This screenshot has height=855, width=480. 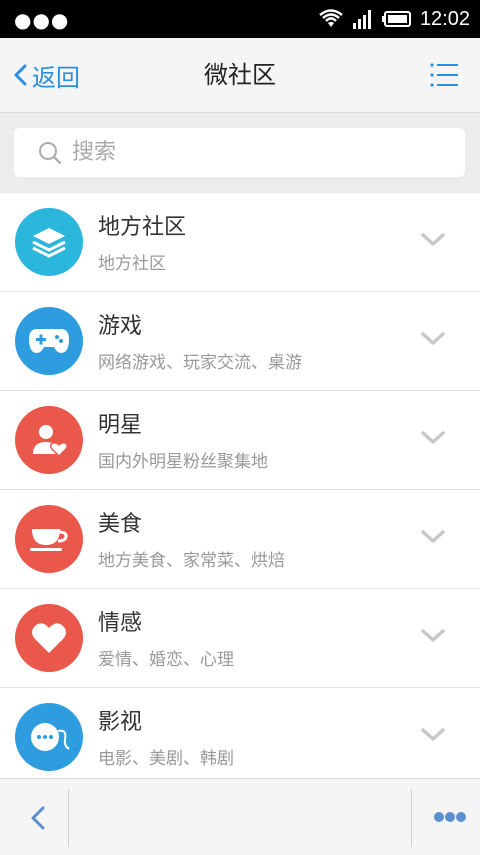 What do you see at coordinates (240, 638) in the screenshot?
I see `list-item-emotions: 情感 爱情、婚恋、心理` at bounding box center [240, 638].